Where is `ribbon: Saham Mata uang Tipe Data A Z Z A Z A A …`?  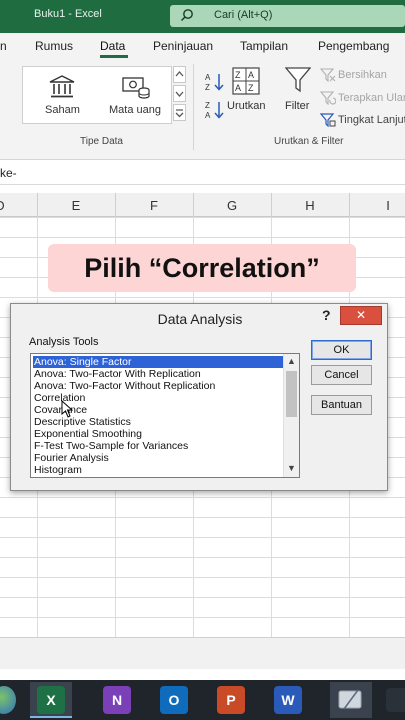 ribbon: Saham Mata uang Tipe Data A Z Z A Z A A … is located at coordinates (202, 110).